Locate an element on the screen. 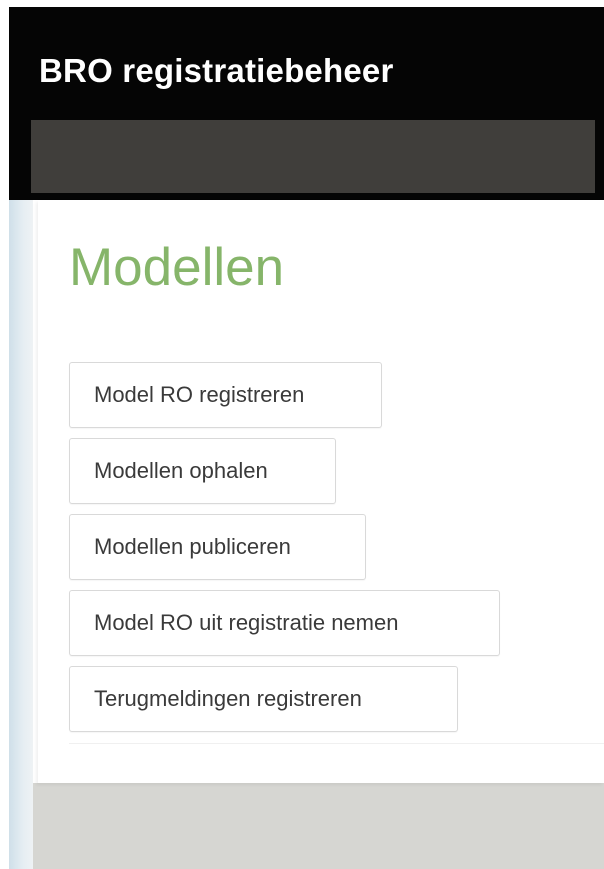 This screenshot has width=604, height=869. page-background-left is located at coordinates (21, 534).